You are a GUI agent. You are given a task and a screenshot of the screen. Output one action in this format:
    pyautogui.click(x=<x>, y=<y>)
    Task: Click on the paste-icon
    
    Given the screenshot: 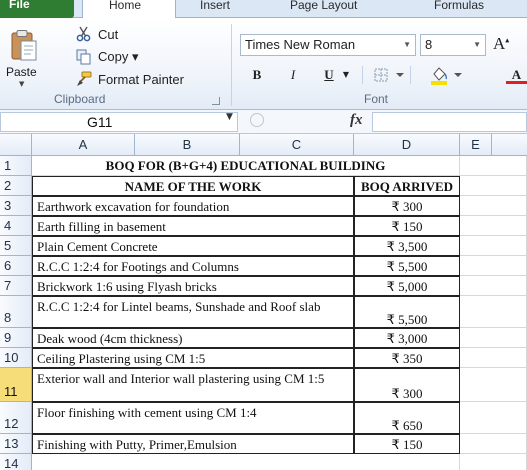 What is the action you would take?
    pyautogui.click(x=24, y=46)
    